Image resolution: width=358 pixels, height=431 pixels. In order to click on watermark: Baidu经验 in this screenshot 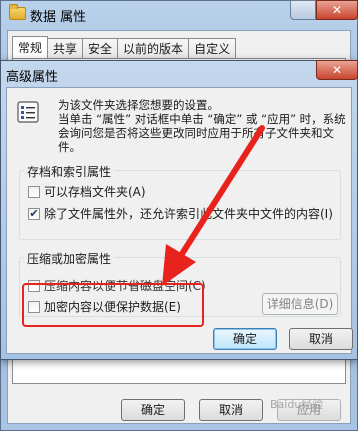, I will do `click(297, 404)`.